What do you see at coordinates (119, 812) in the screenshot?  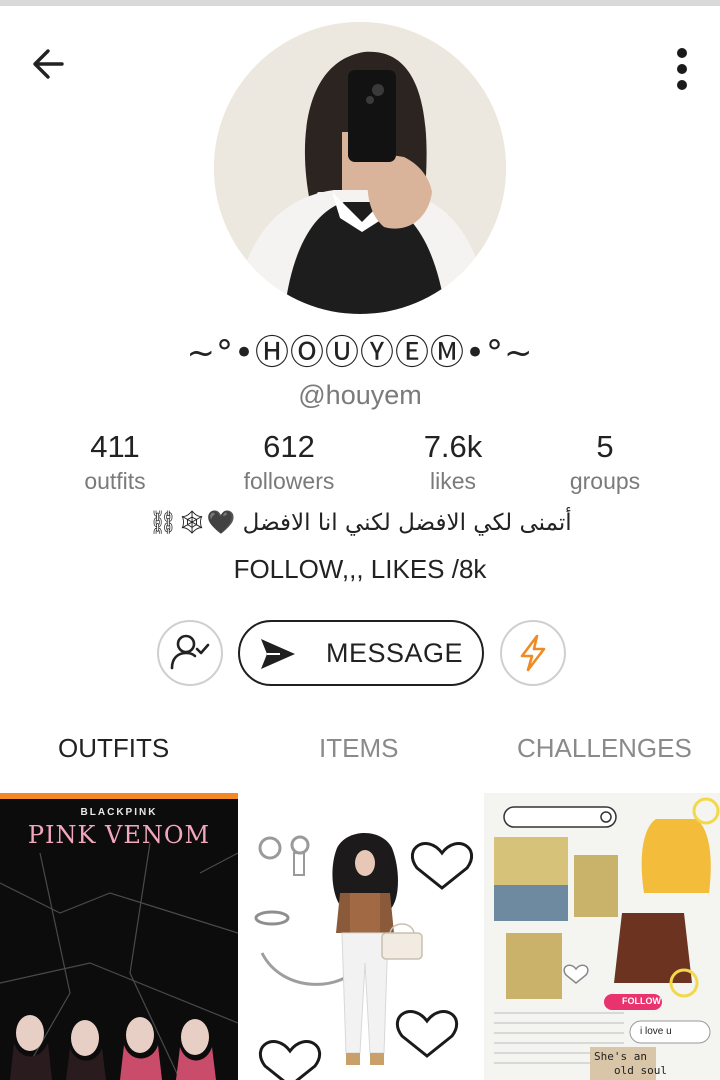 I see `poster-brand: BLACKPINK` at bounding box center [119, 812].